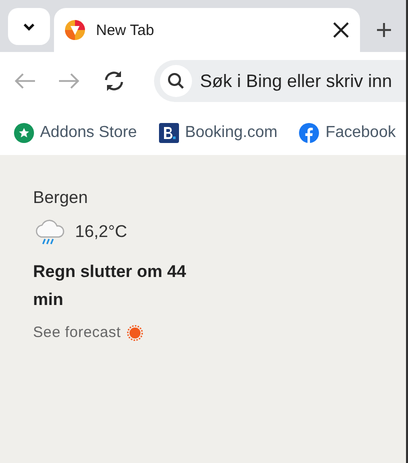  I want to click on star-badge-icon, so click(24, 132).